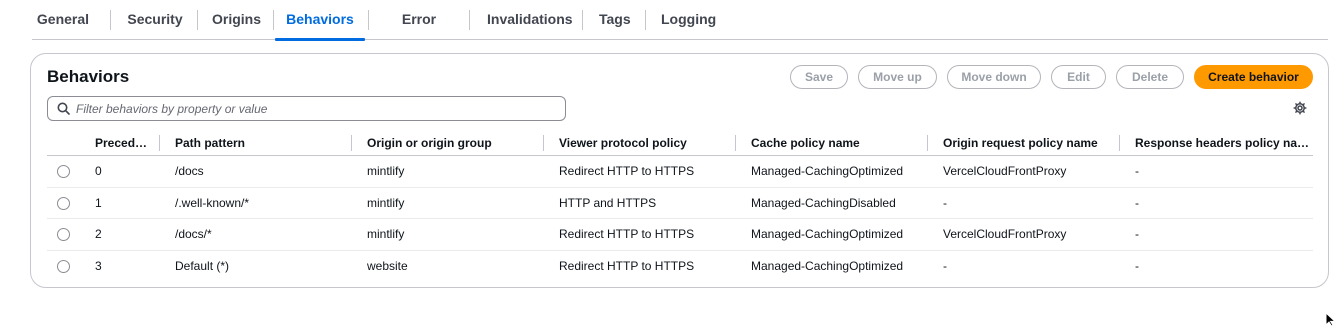  I want to click on tab-origins: Origins, so click(236, 20).